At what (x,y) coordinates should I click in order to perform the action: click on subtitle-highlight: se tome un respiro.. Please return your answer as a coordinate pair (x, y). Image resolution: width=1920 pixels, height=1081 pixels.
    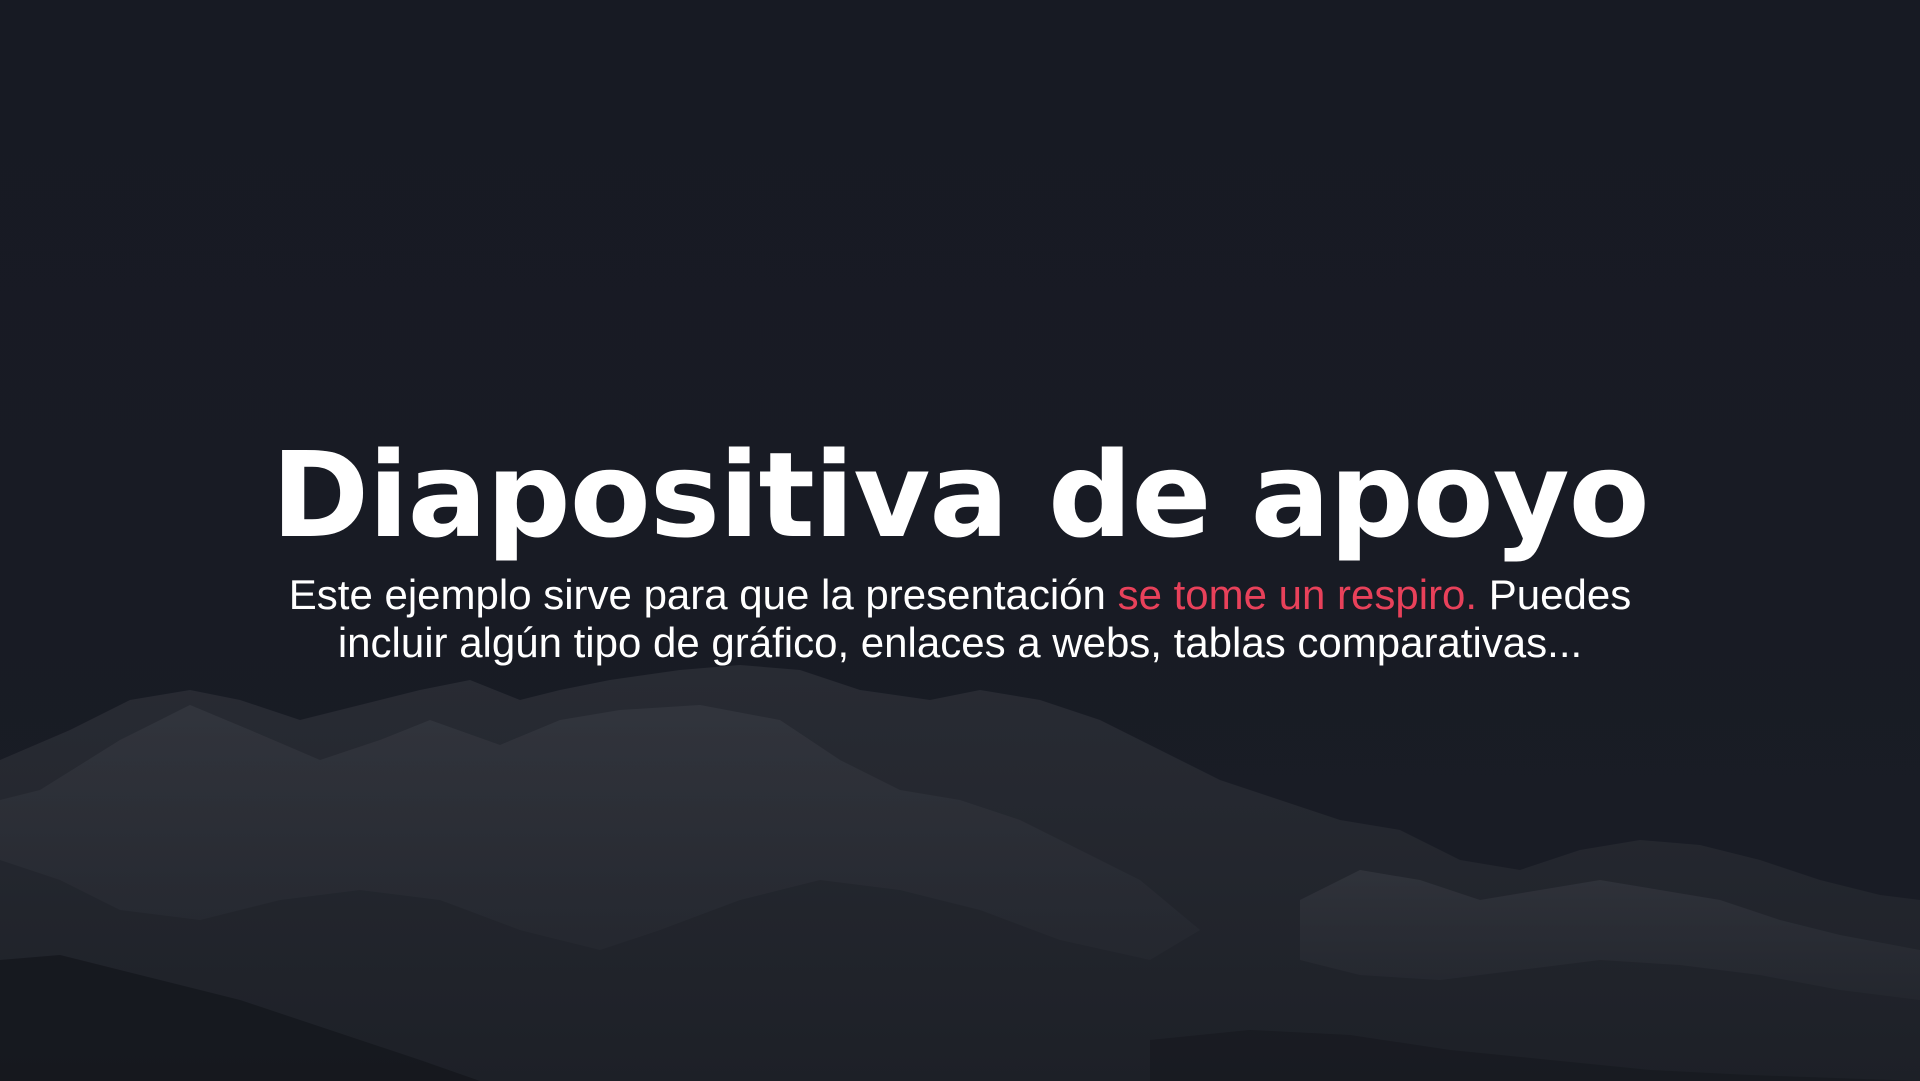
    Looking at the image, I should click on (1297, 594).